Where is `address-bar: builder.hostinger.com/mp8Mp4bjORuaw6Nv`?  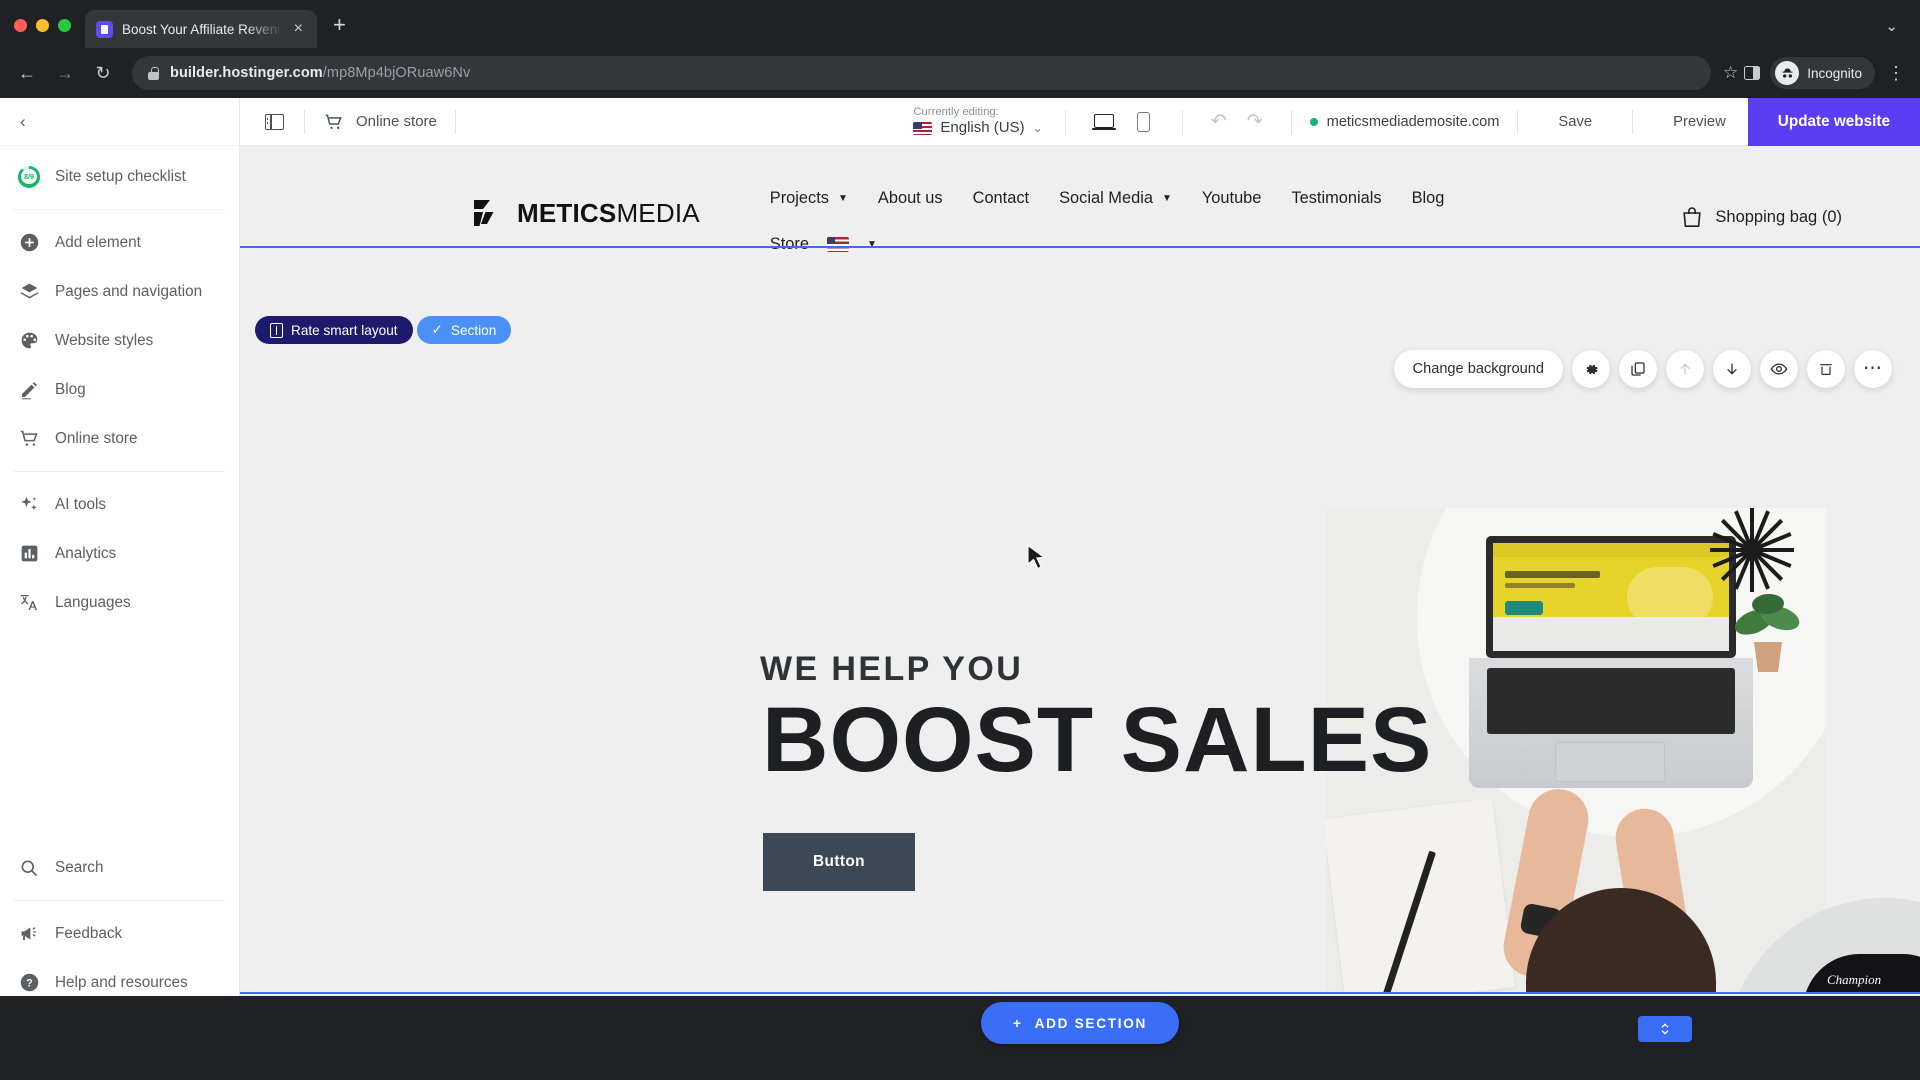 address-bar: builder.hostinger.com/mp8Mp4bjORuaw6Nv is located at coordinates (921, 73).